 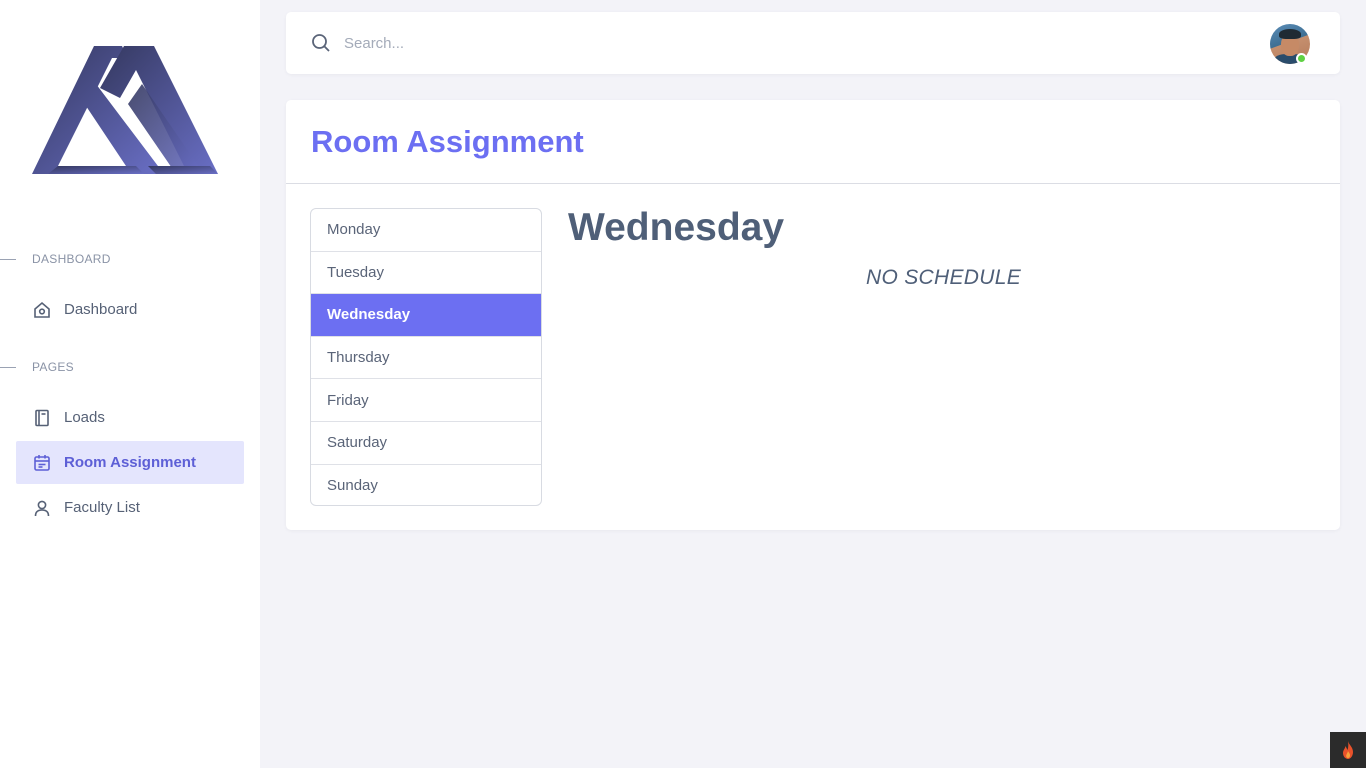 What do you see at coordinates (1348, 750) in the screenshot?
I see `flame-icon` at bounding box center [1348, 750].